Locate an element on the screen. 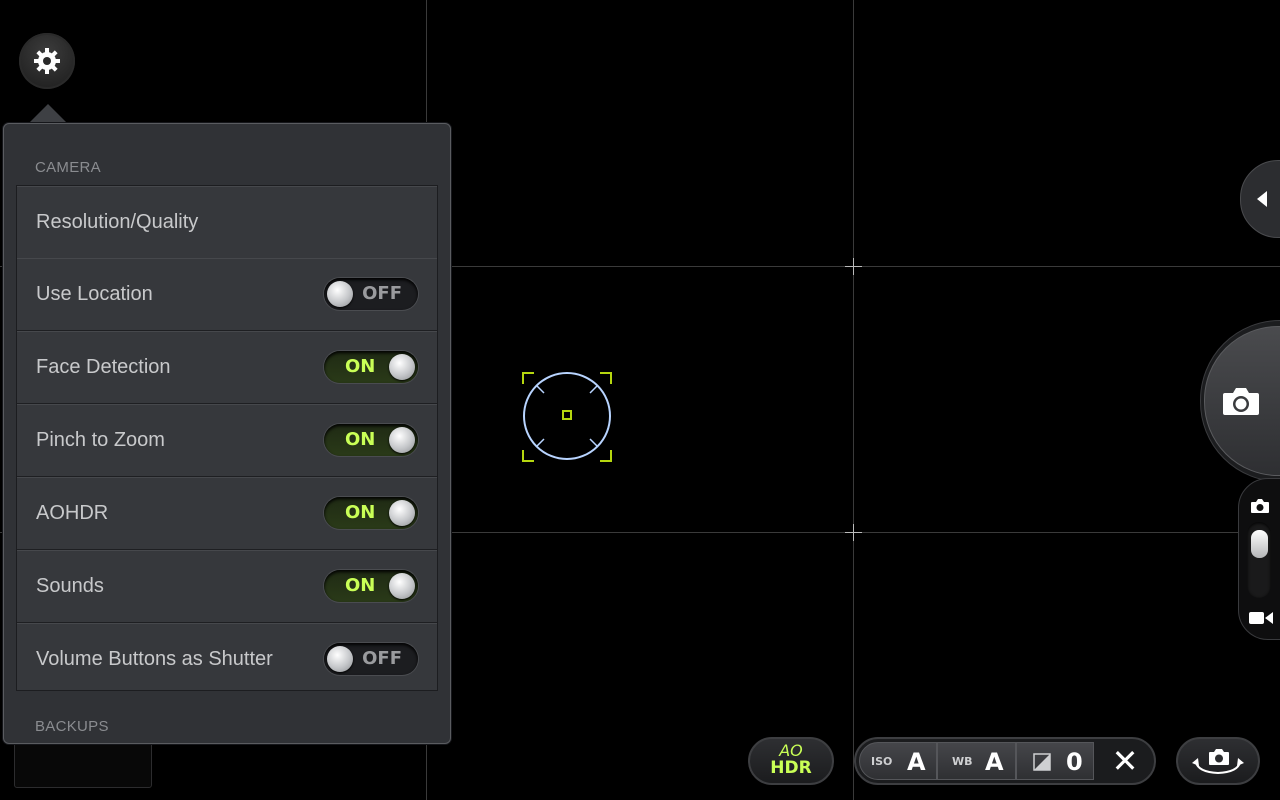 The image size is (1280, 800). switch-camera-button is located at coordinates (1218, 761).